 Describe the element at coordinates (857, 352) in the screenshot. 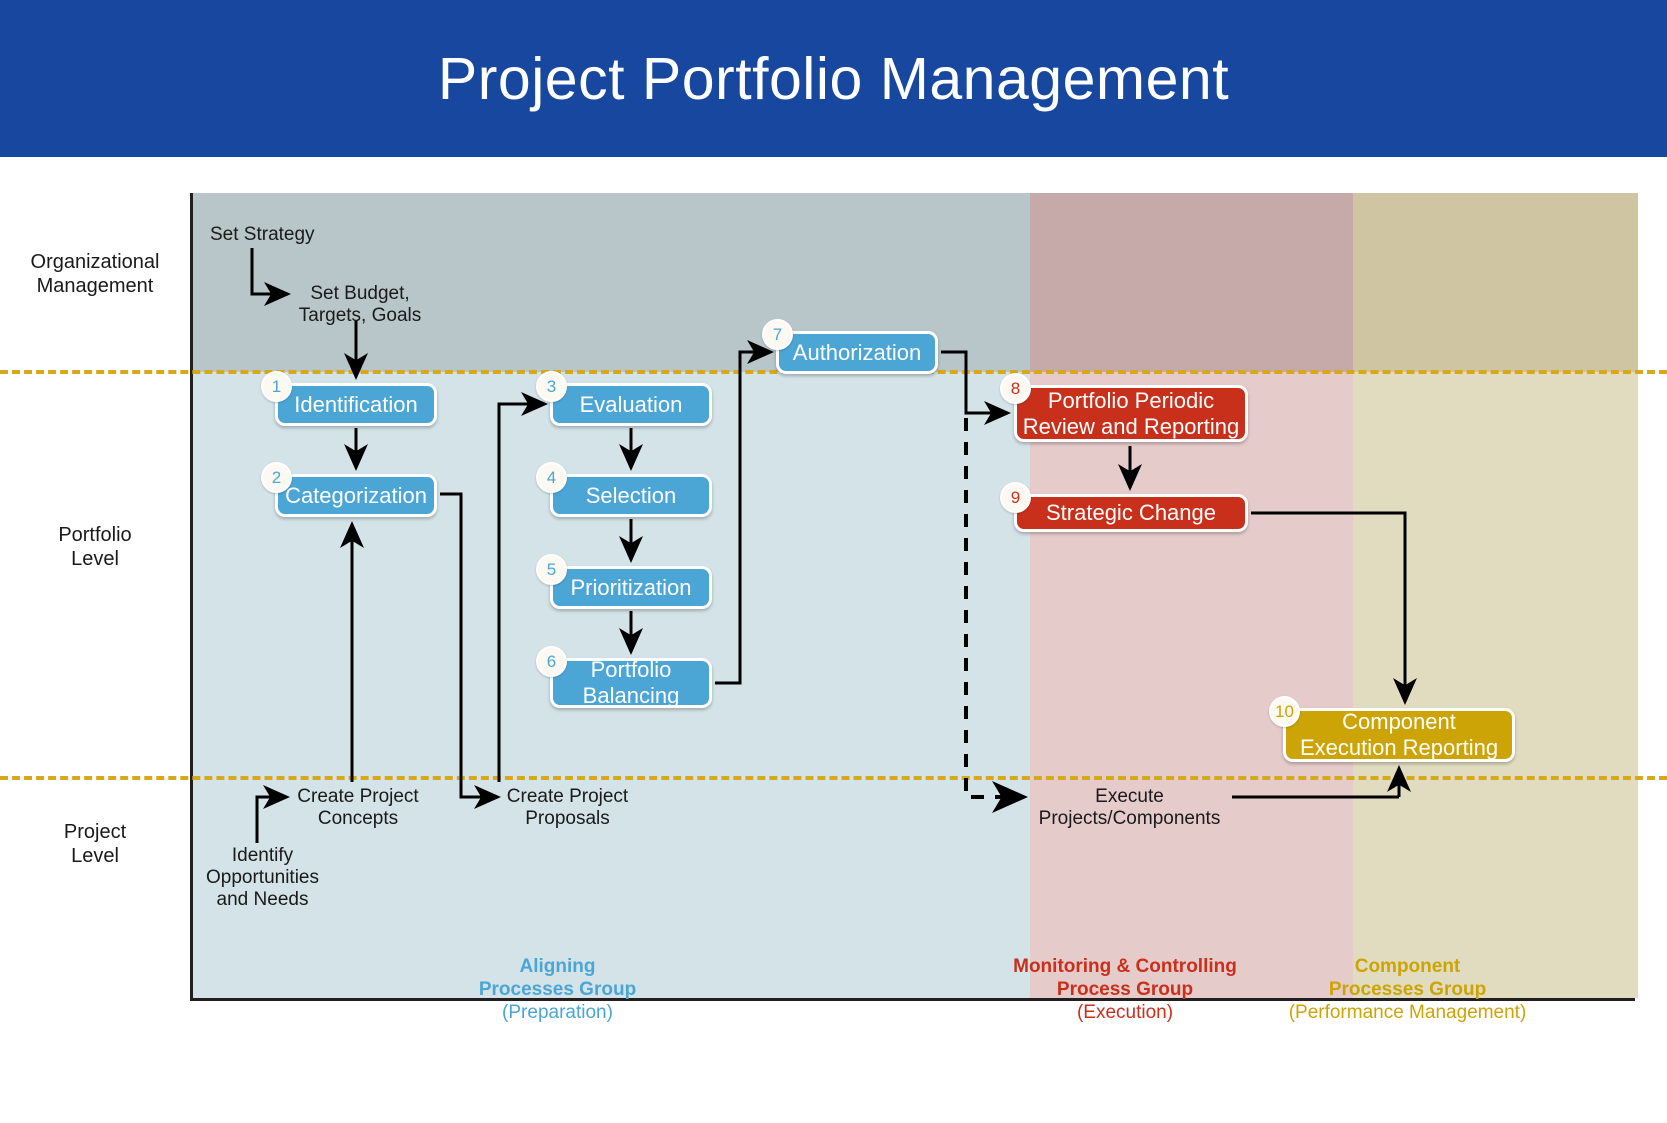

I see `process-box-label: Authorization` at that location.